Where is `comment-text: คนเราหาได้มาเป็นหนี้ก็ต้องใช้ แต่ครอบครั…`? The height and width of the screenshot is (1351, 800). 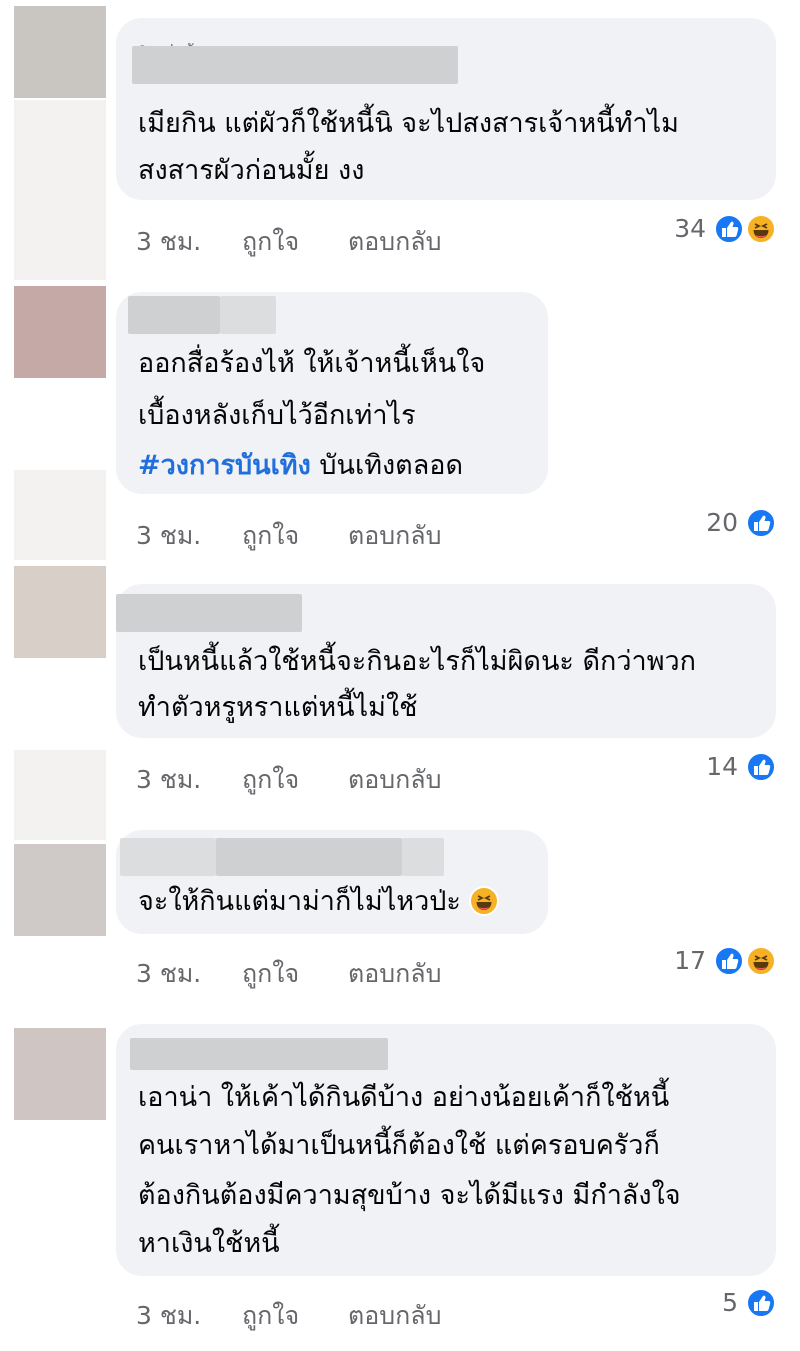
comment-text: คนเราหาได้มาเป็นหนี้ก็ต้องใช้ แต่ครอบครั… is located at coordinates (399, 1145).